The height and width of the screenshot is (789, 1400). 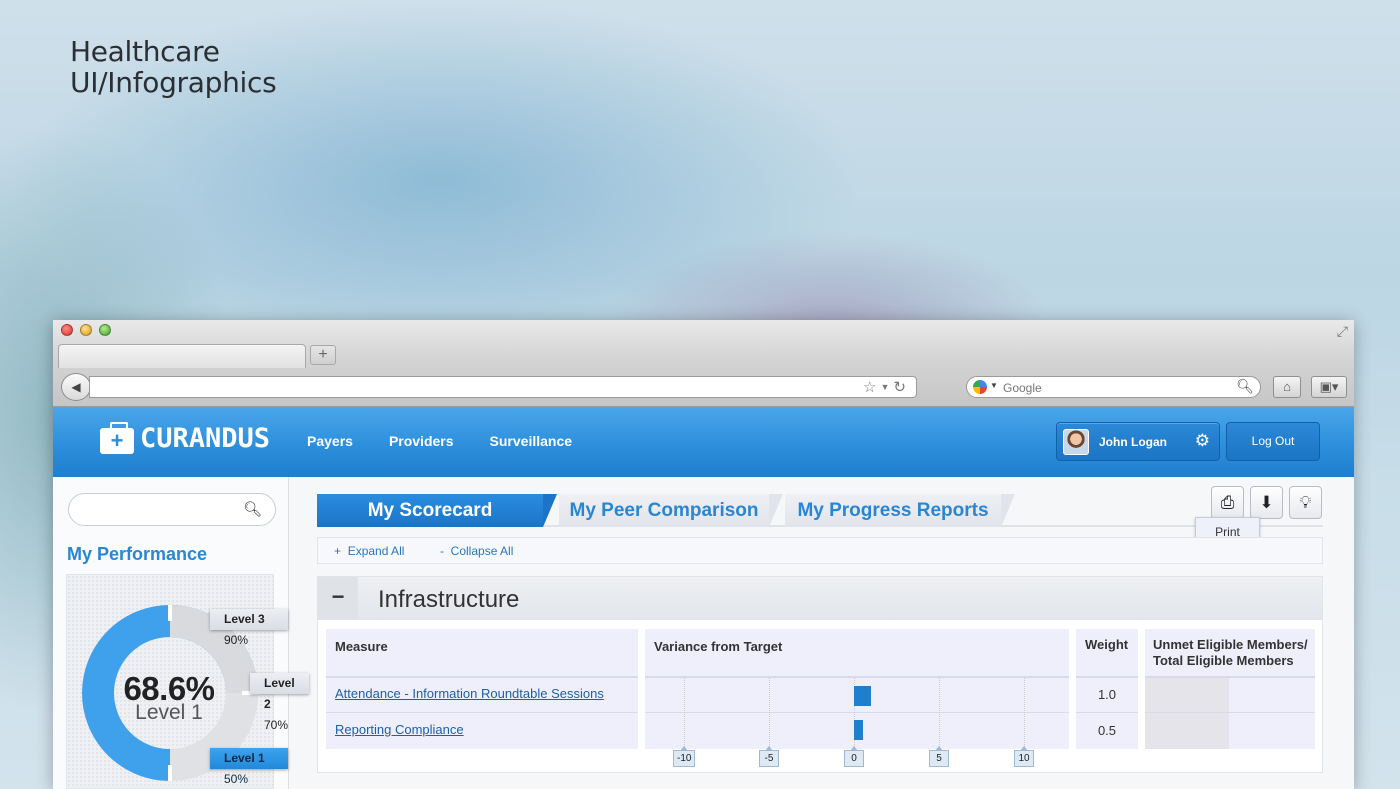 I want to click on close-window-button, so click(x=67, y=330).